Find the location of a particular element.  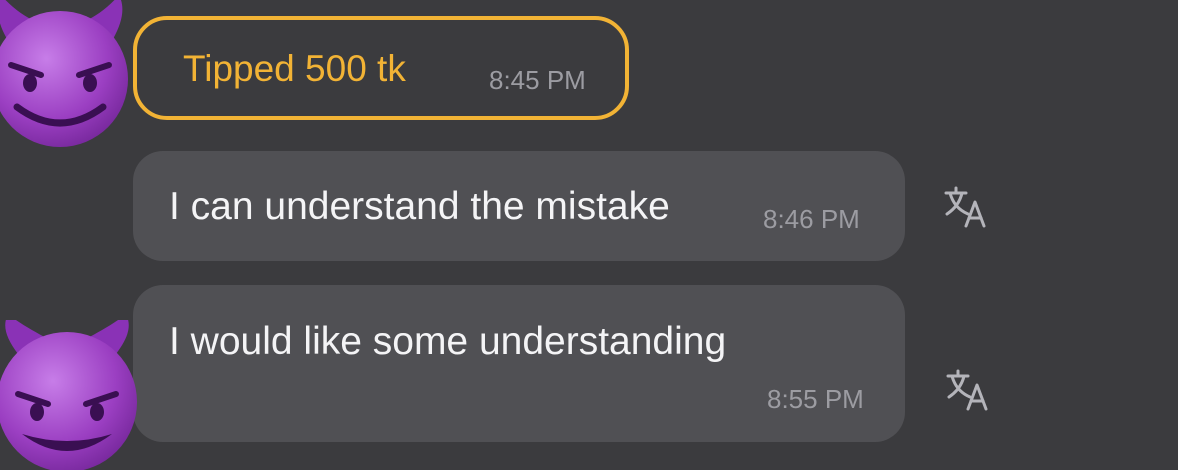

message-text: I can understand the mistake is located at coordinates (419, 206).